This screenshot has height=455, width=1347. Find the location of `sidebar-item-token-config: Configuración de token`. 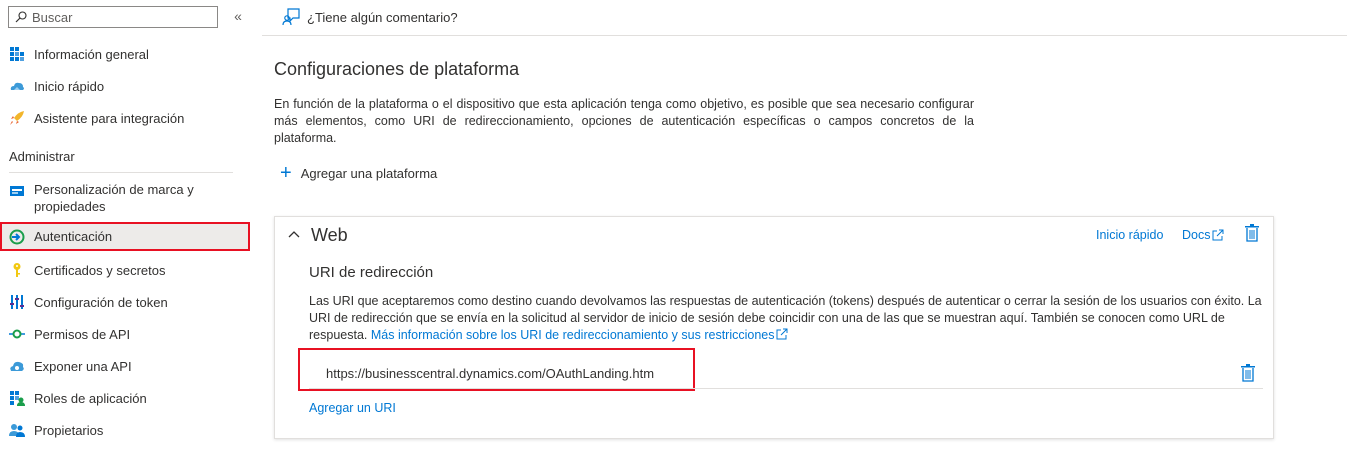

sidebar-item-token-config: Configuración de token is located at coordinates (125, 302).